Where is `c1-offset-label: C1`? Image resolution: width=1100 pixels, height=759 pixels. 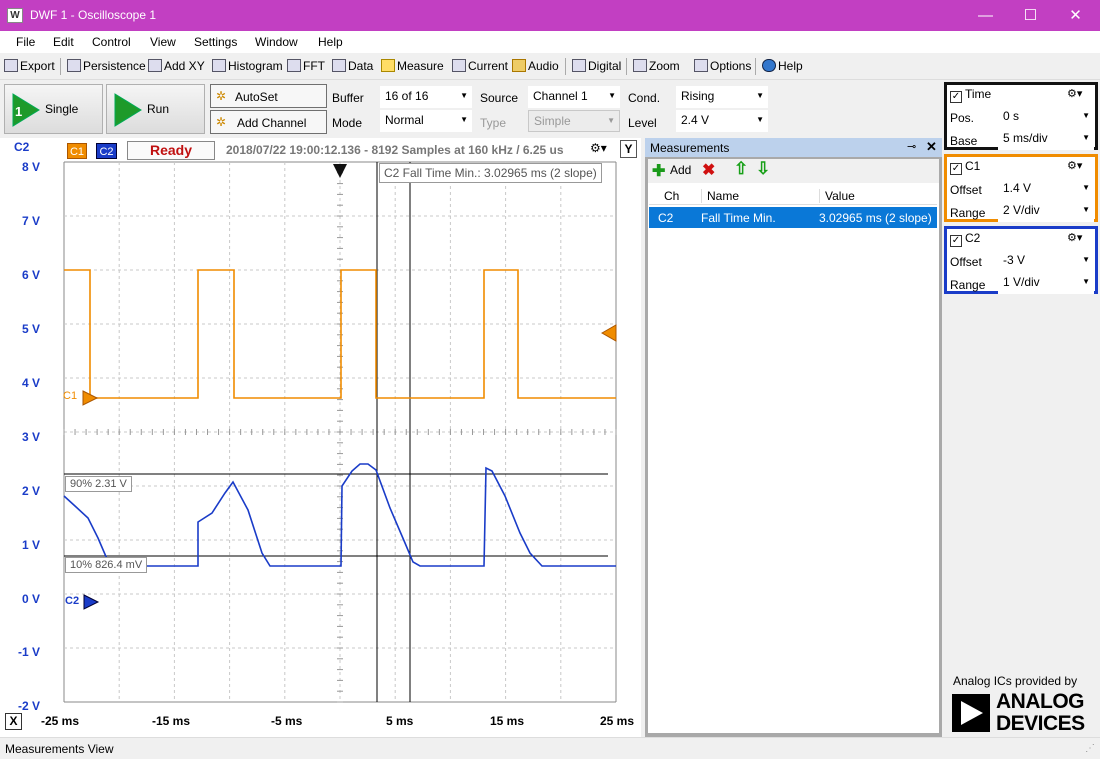
c1-offset-label: C1 is located at coordinates (70, 396).